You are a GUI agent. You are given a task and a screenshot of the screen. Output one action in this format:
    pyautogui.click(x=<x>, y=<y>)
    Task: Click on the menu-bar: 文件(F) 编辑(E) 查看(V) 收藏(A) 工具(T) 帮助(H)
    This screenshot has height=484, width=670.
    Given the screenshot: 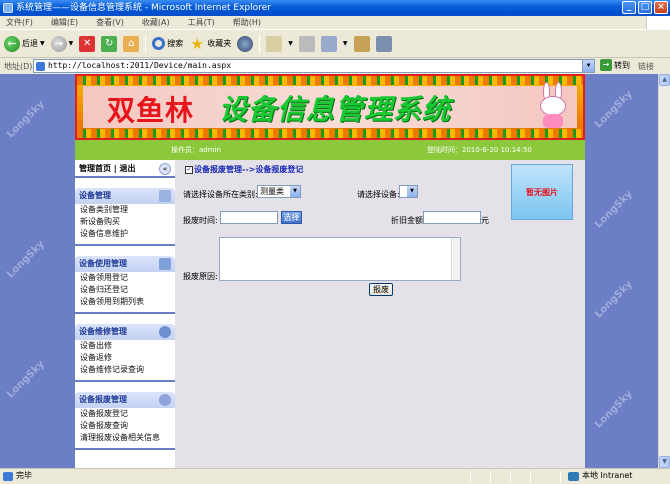 What is the action you would take?
    pyautogui.click(x=335, y=23)
    